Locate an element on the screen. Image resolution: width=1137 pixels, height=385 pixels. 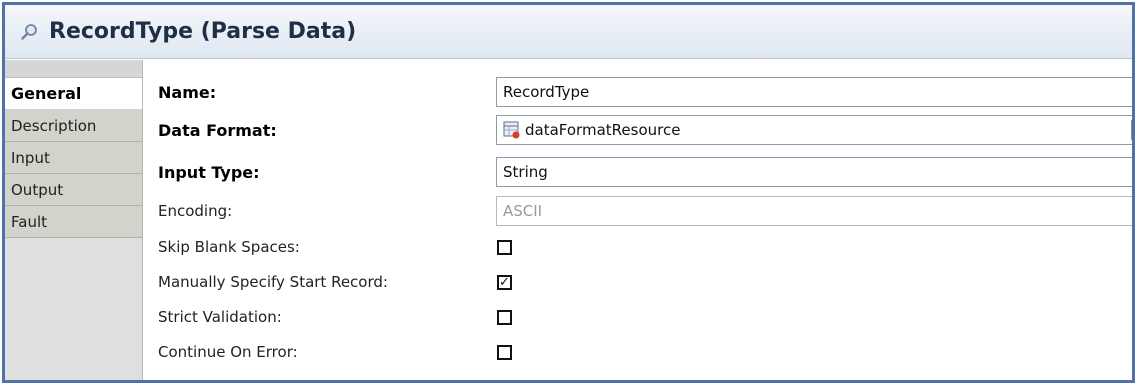
encoding-value: ASCII is located at coordinates (523, 211).